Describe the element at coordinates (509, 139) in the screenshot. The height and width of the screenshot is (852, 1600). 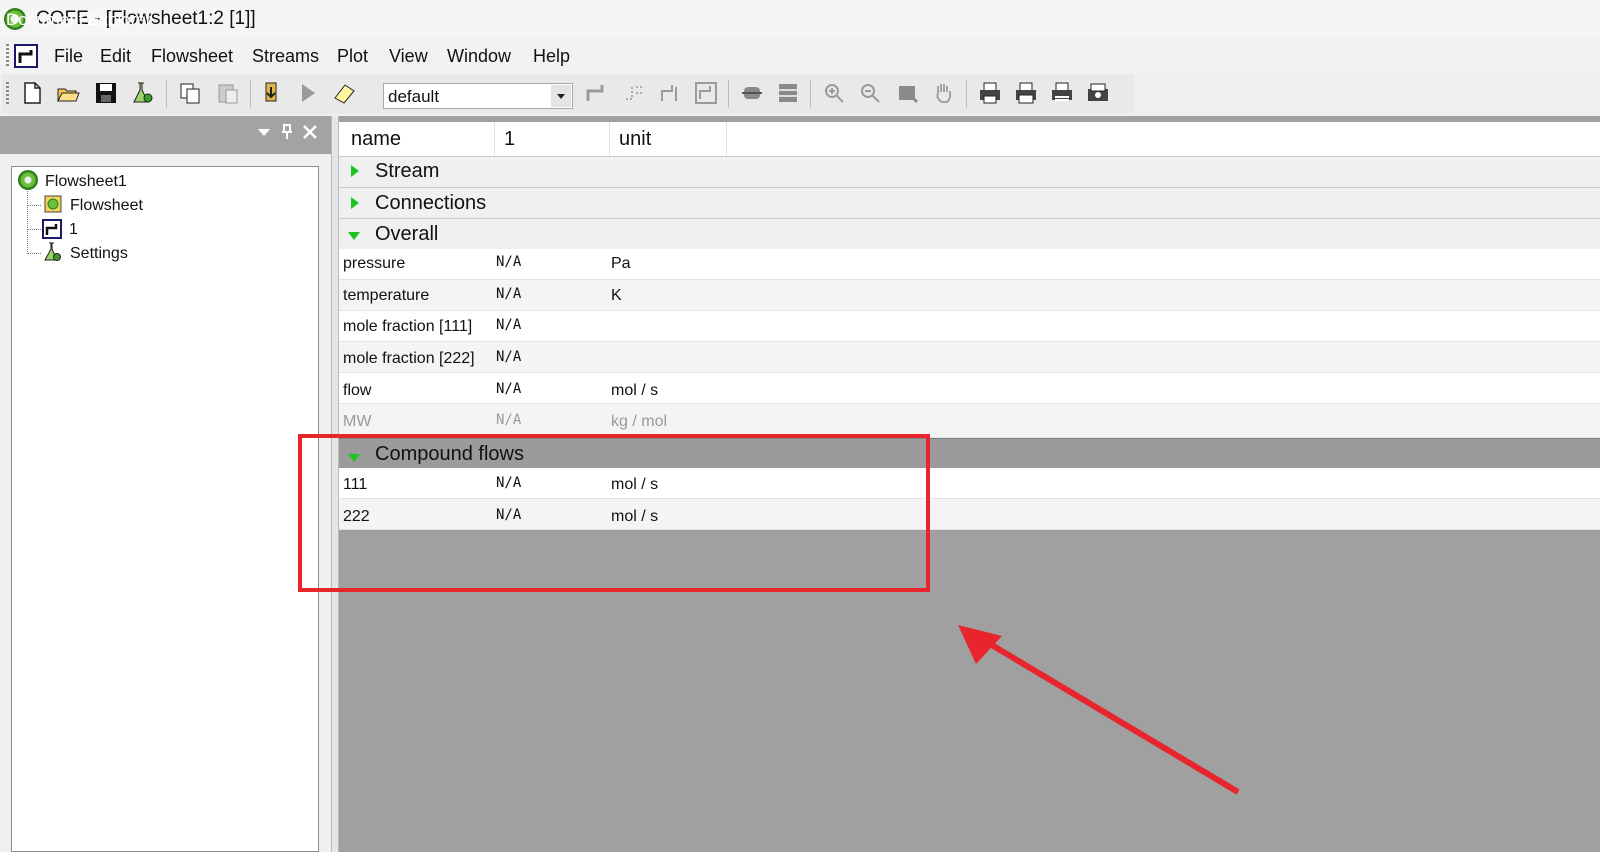
I see `column-header-value: 1` at that location.